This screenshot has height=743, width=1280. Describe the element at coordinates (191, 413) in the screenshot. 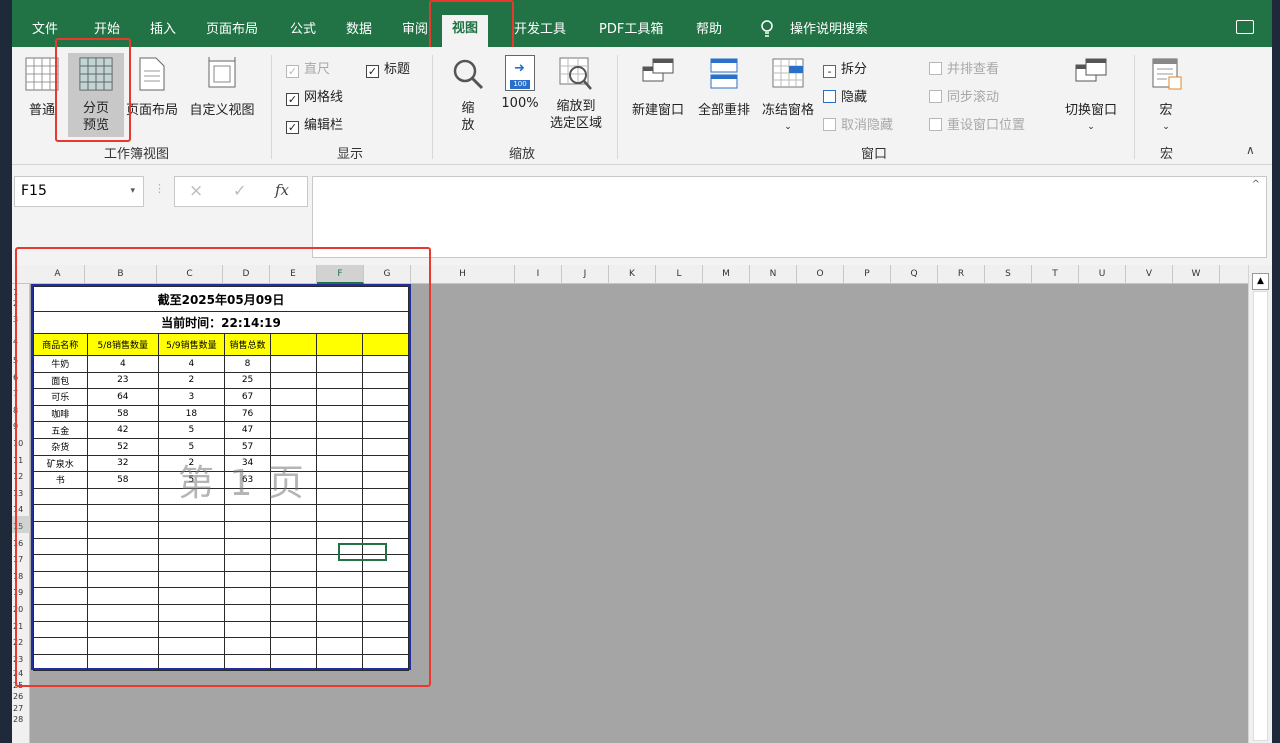

I see `qty-5-9-cell: 18` at that location.